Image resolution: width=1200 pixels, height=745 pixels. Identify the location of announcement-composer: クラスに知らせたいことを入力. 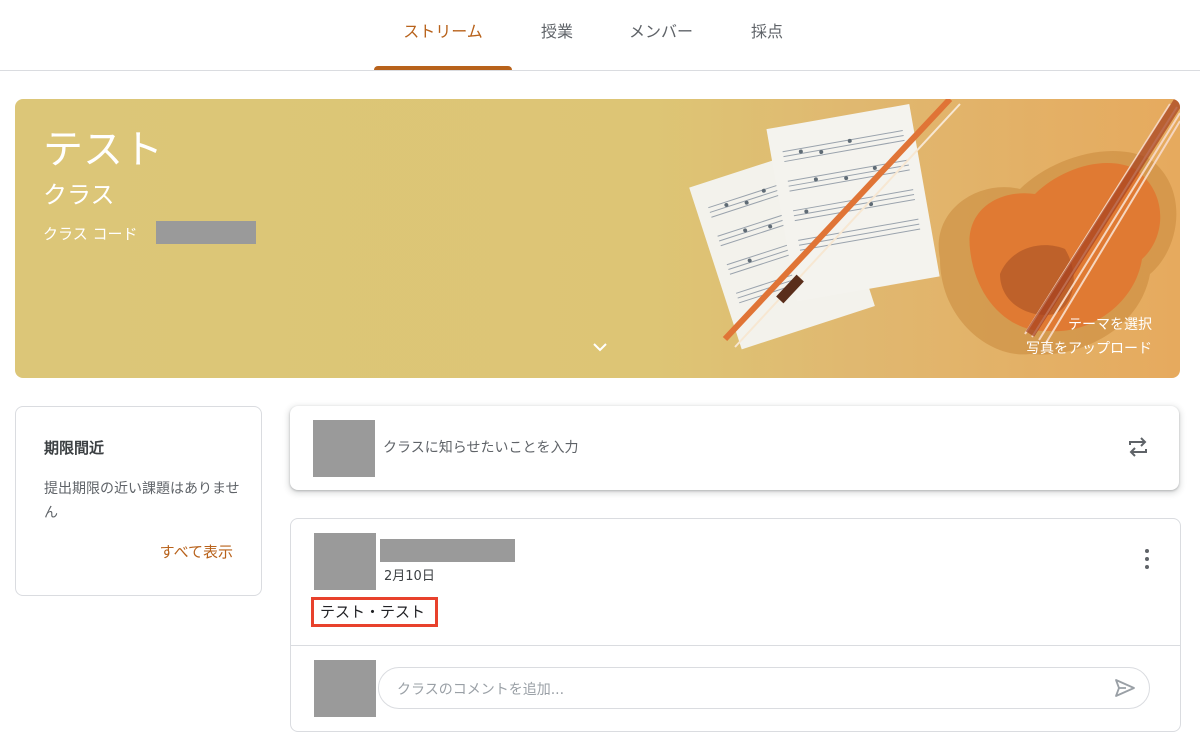
(734, 448).